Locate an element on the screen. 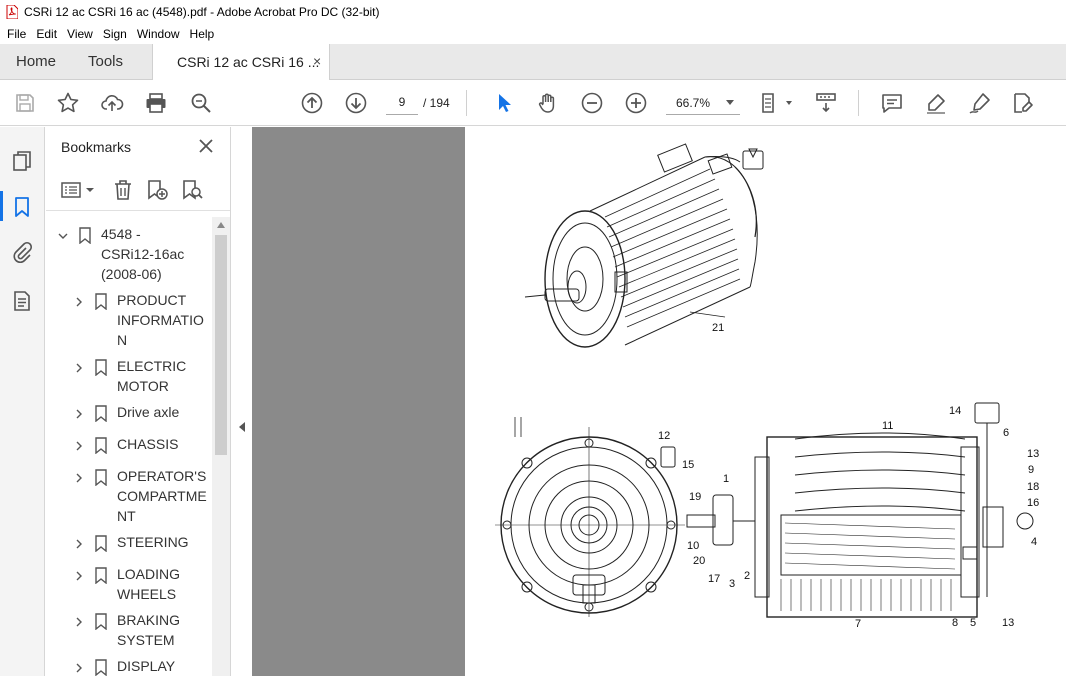  callout-label: 9 is located at coordinates (1031, 470).